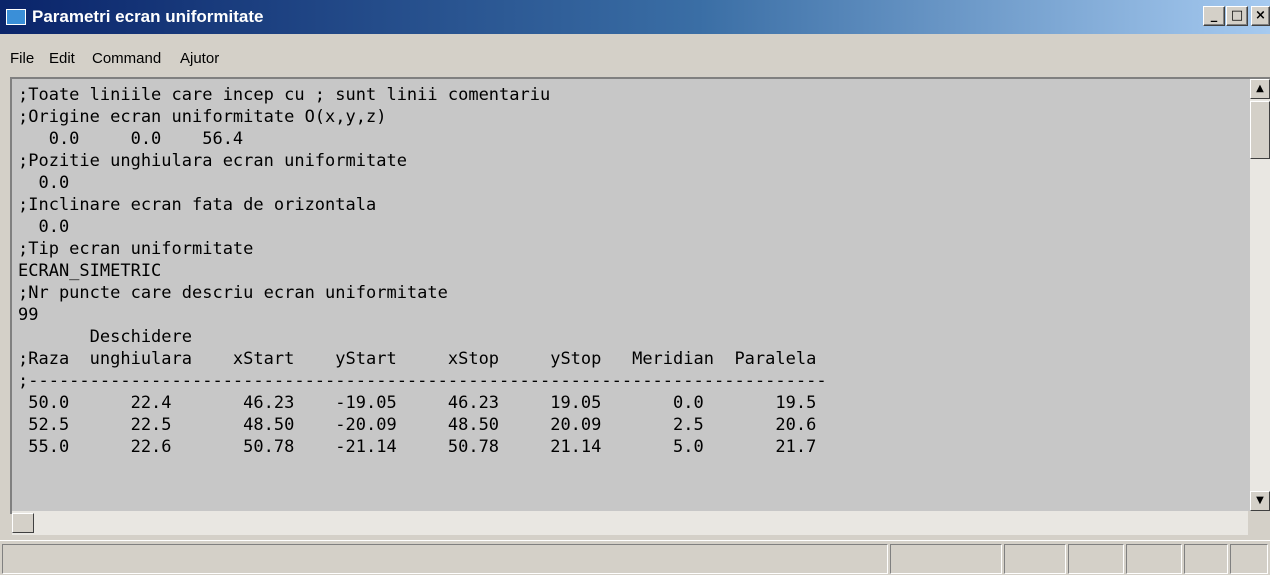  What do you see at coordinates (22, 58) in the screenshot?
I see `menu-file: File` at bounding box center [22, 58].